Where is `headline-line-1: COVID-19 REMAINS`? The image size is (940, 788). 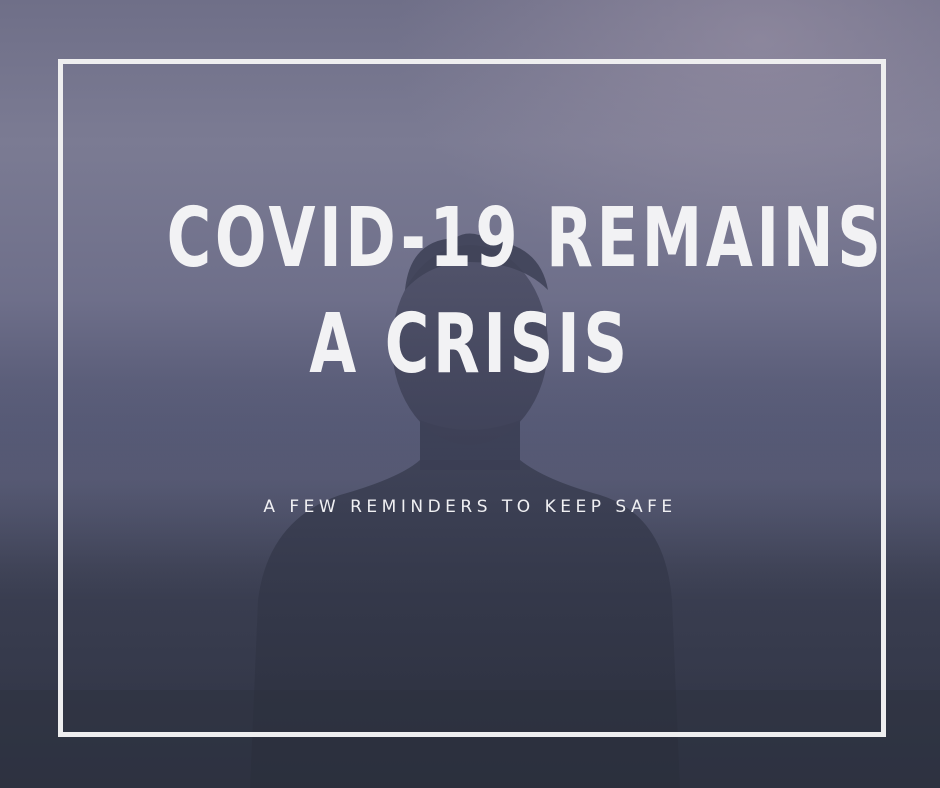
headline-line-1: COVID-19 REMAINS is located at coordinates (525, 238).